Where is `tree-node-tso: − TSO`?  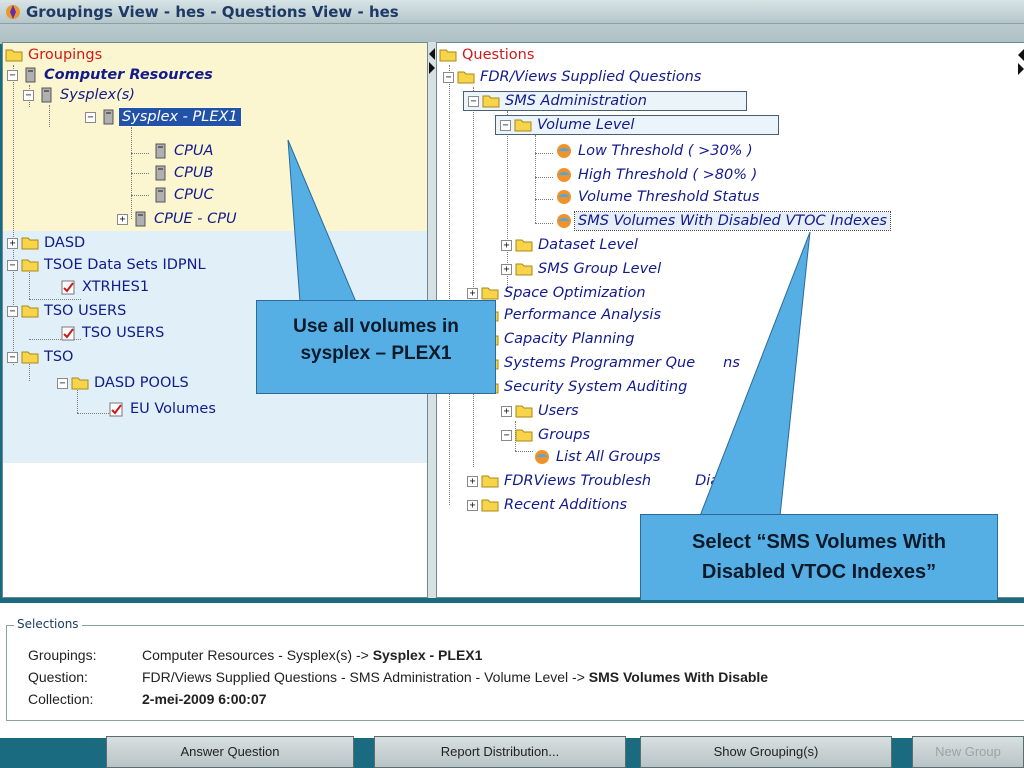
tree-node-tso: − TSO is located at coordinates (41, 357).